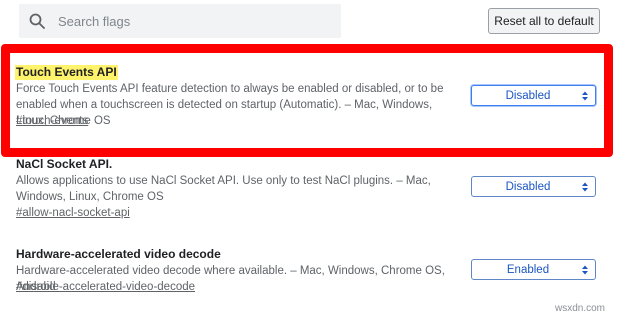  I want to click on flag-select: Disabled, so click(533, 186).